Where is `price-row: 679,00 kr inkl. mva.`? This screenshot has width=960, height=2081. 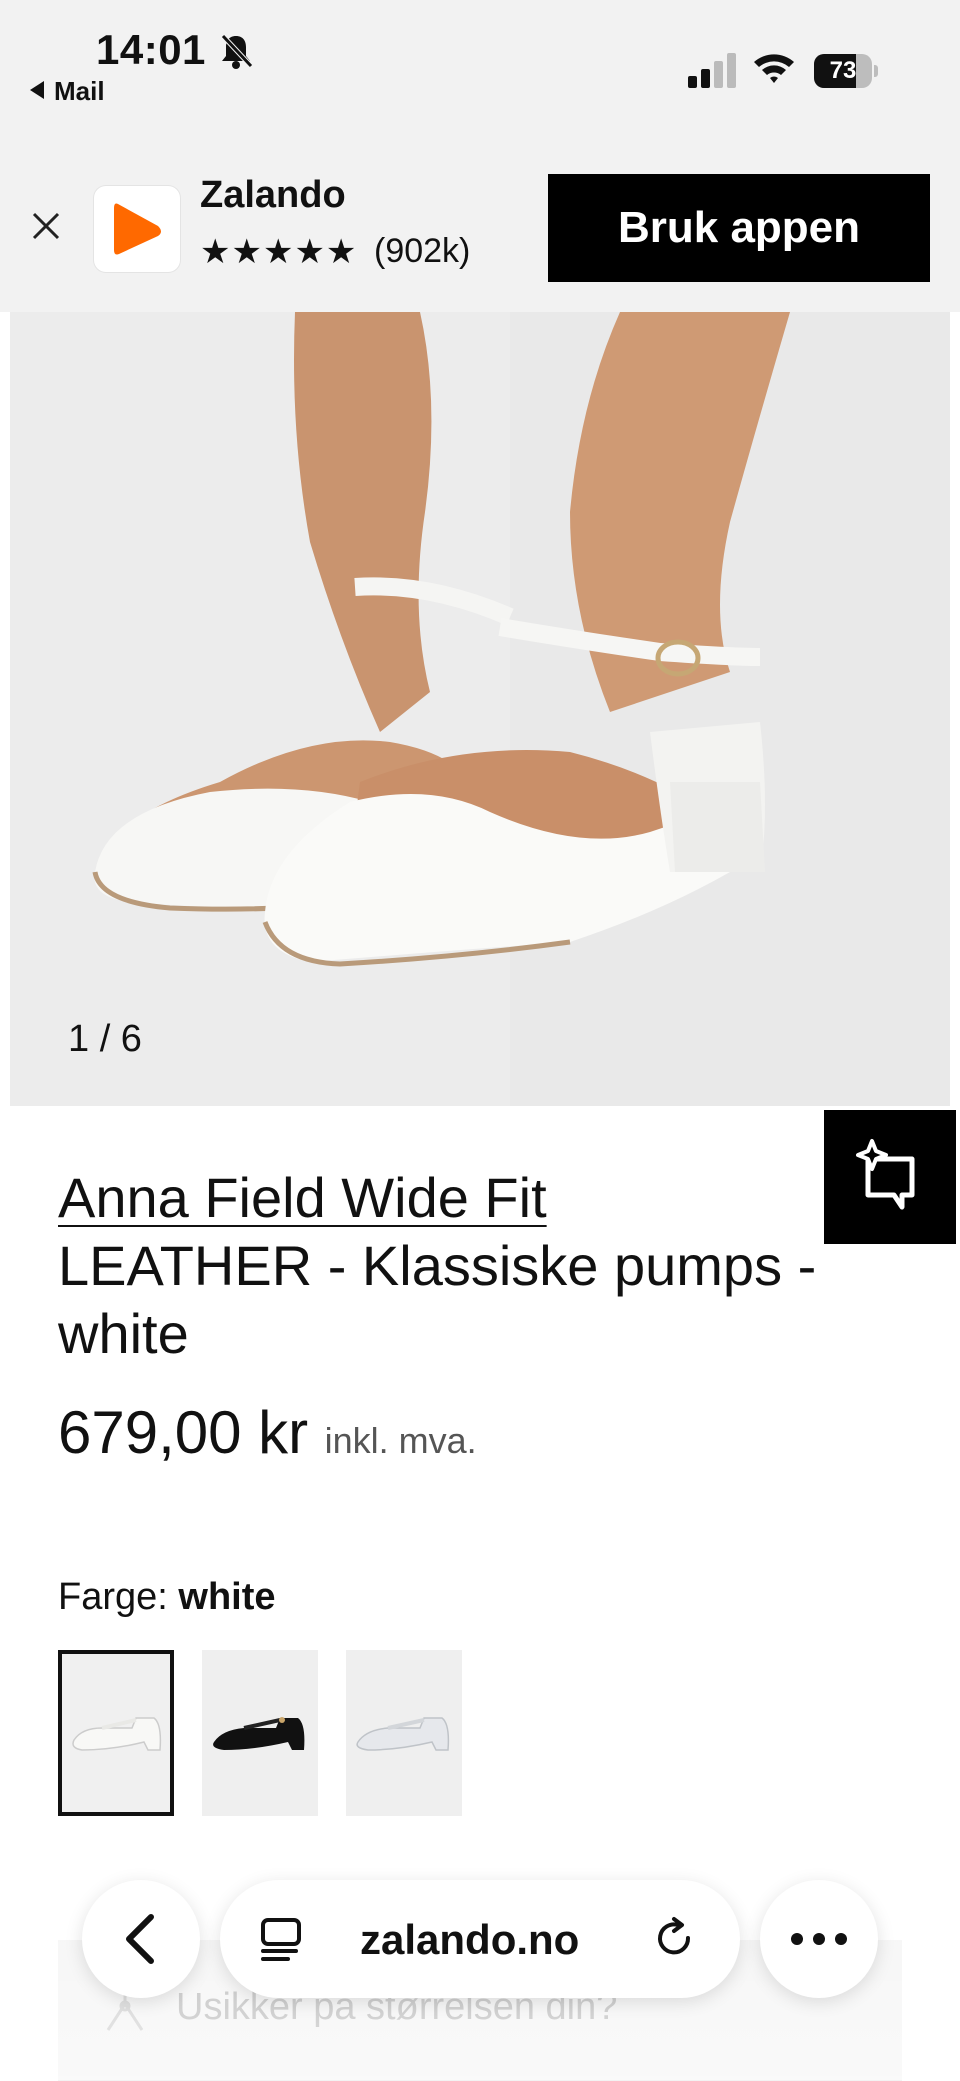 price-row: 679,00 kr inkl. mva. is located at coordinates (267, 1432).